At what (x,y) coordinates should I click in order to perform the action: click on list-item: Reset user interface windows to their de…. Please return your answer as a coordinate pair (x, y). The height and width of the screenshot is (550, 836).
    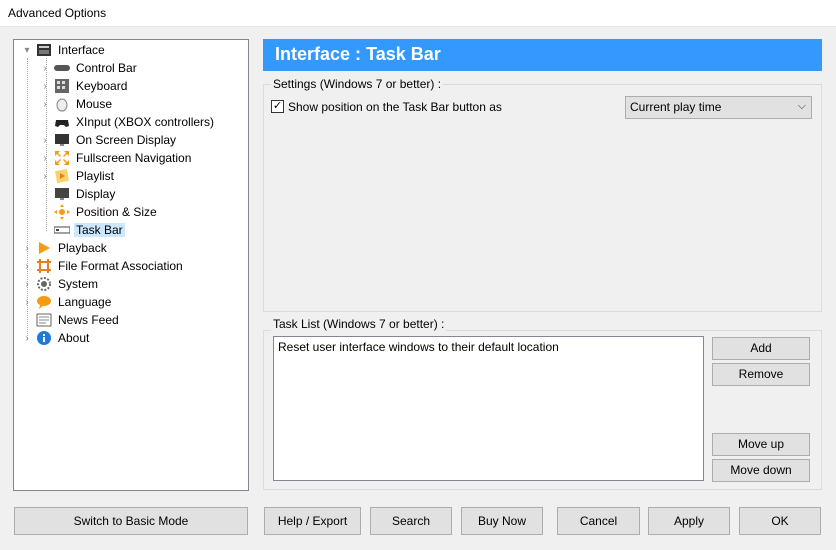
    Looking at the image, I should click on (488, 347).